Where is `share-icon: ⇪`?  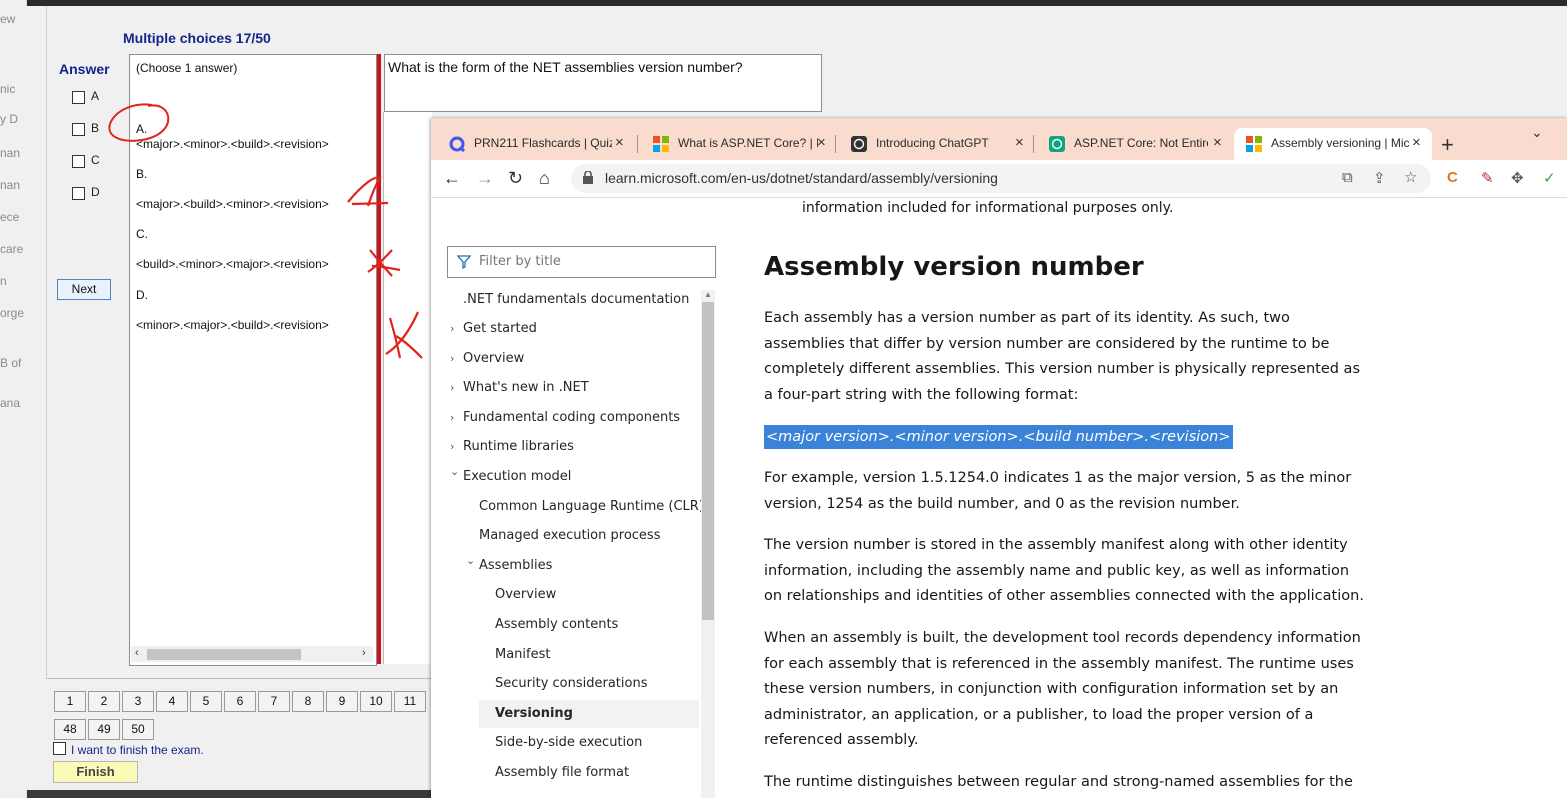
share-icon: ⇪ is located at coordinates (1379, 178).